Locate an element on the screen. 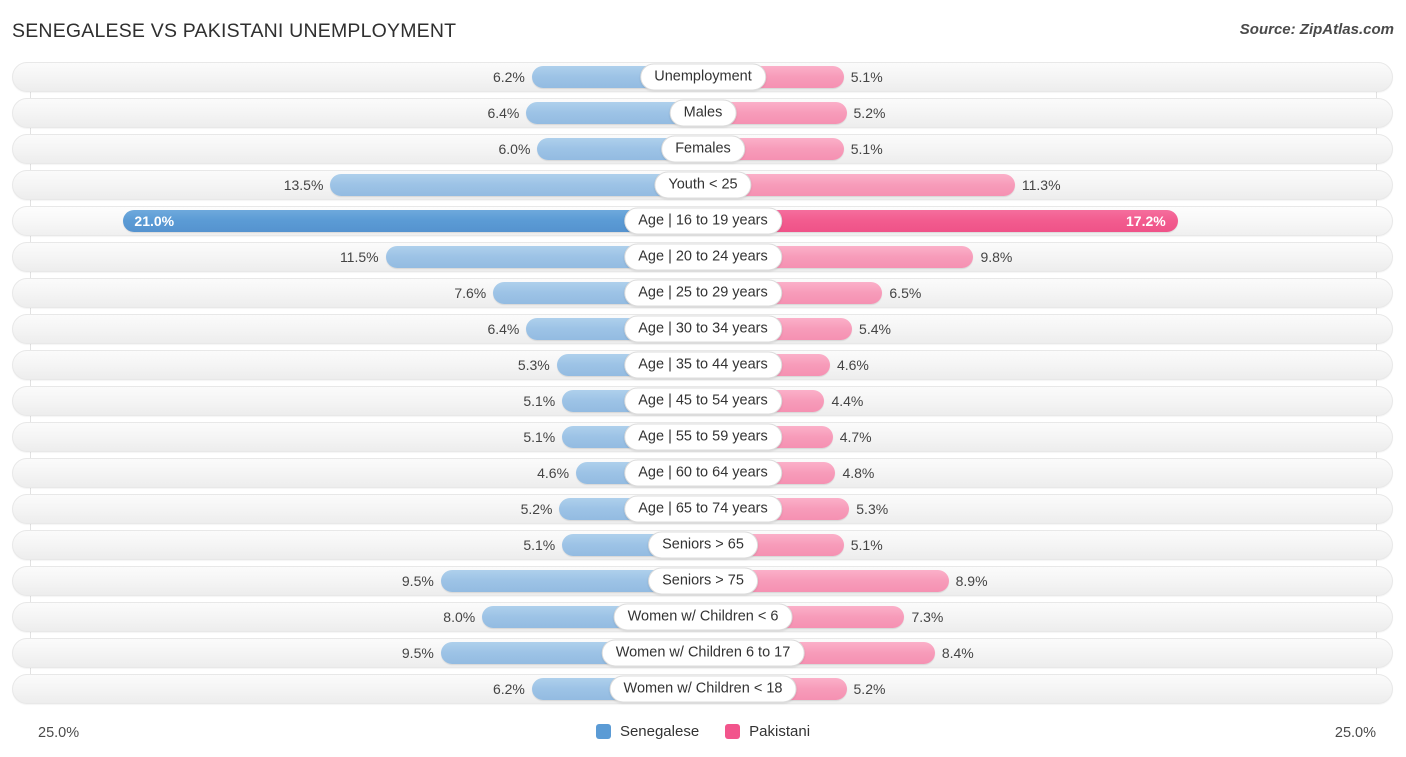 The image size is (1406, 757). bar-row-label: Age | 20 to 24 years is located at coordinates (703, 257).